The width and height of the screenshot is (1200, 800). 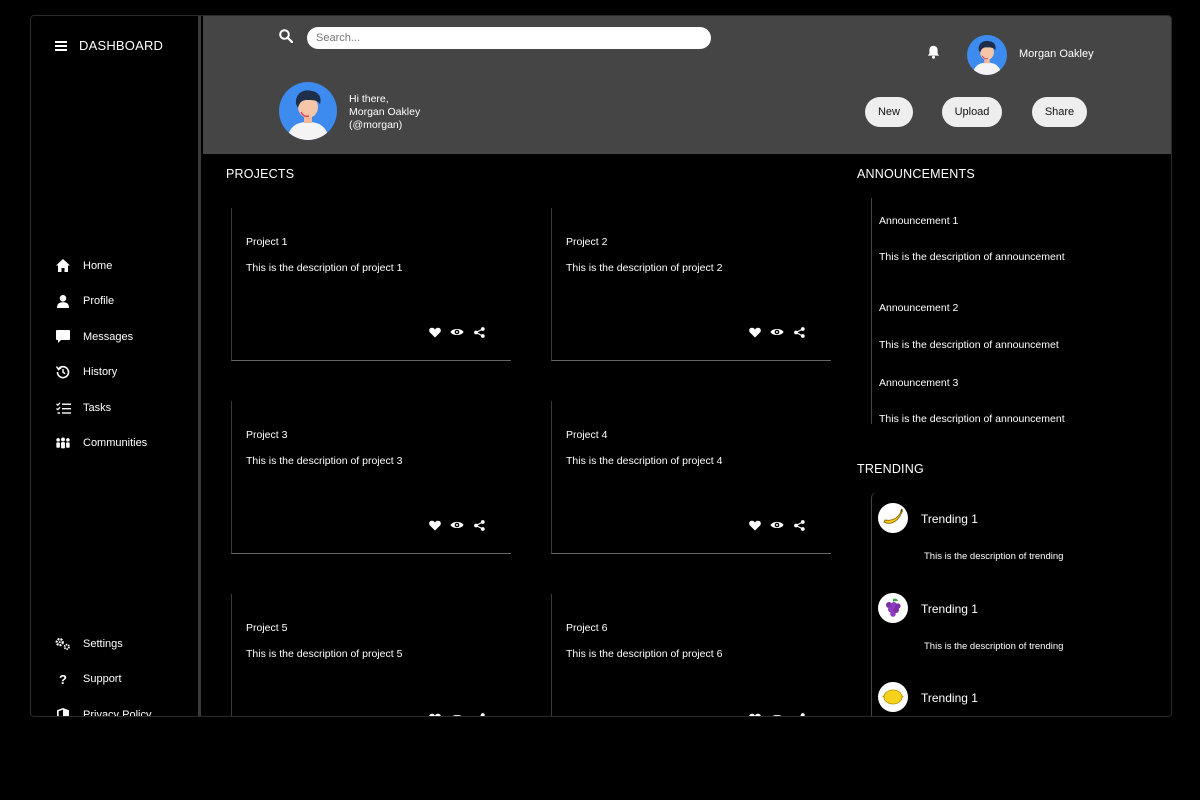 I want to click on sidebar-item-messages: Messages, so click(x=101, y=337).